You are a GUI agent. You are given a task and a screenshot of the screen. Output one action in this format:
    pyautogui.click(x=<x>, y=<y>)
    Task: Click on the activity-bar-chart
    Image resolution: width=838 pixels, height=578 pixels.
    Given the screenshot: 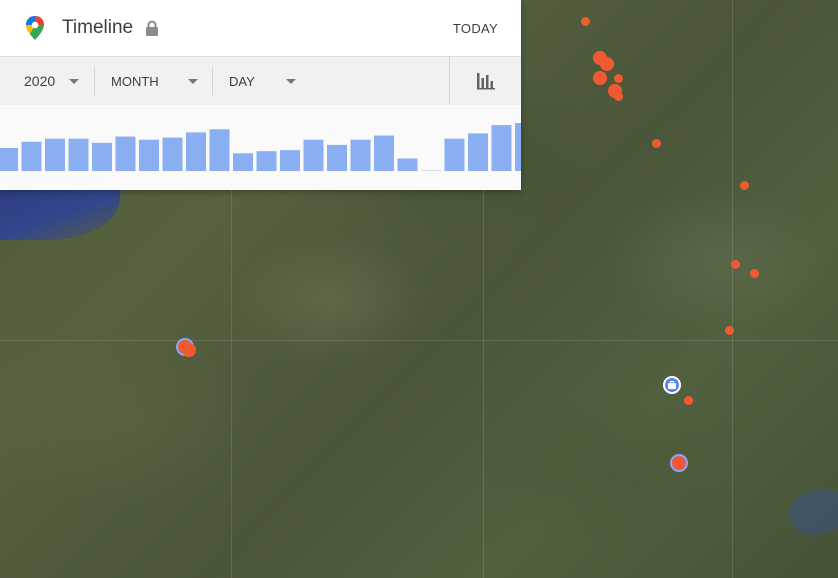 What is the action you would take?
    pyautogui.click(x=260, y=147)
    